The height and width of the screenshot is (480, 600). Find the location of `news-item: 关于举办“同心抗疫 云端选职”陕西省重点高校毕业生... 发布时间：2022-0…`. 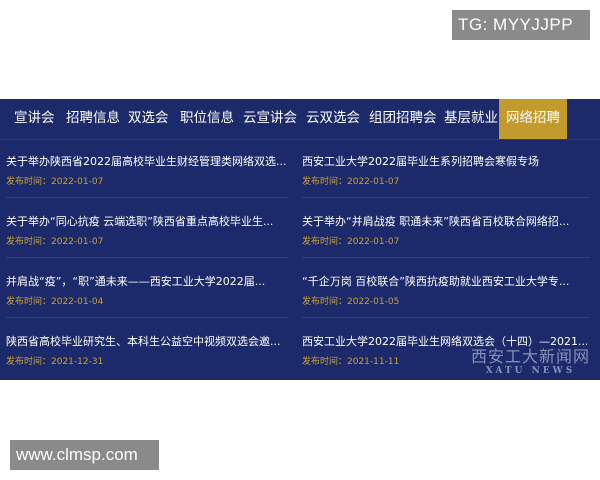

news-item: 关于举办“同心抗疫 云端选职”陕西省重点高校毕业生... 发布时间：2022-0… is located at coordinates (148, 231).